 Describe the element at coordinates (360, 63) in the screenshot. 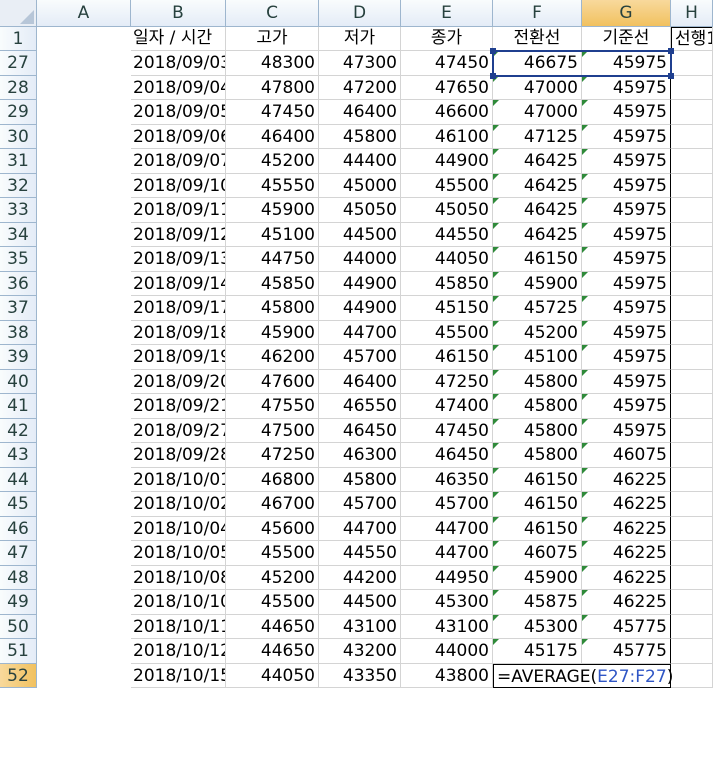

I see `value-cell: 47300` at that location.